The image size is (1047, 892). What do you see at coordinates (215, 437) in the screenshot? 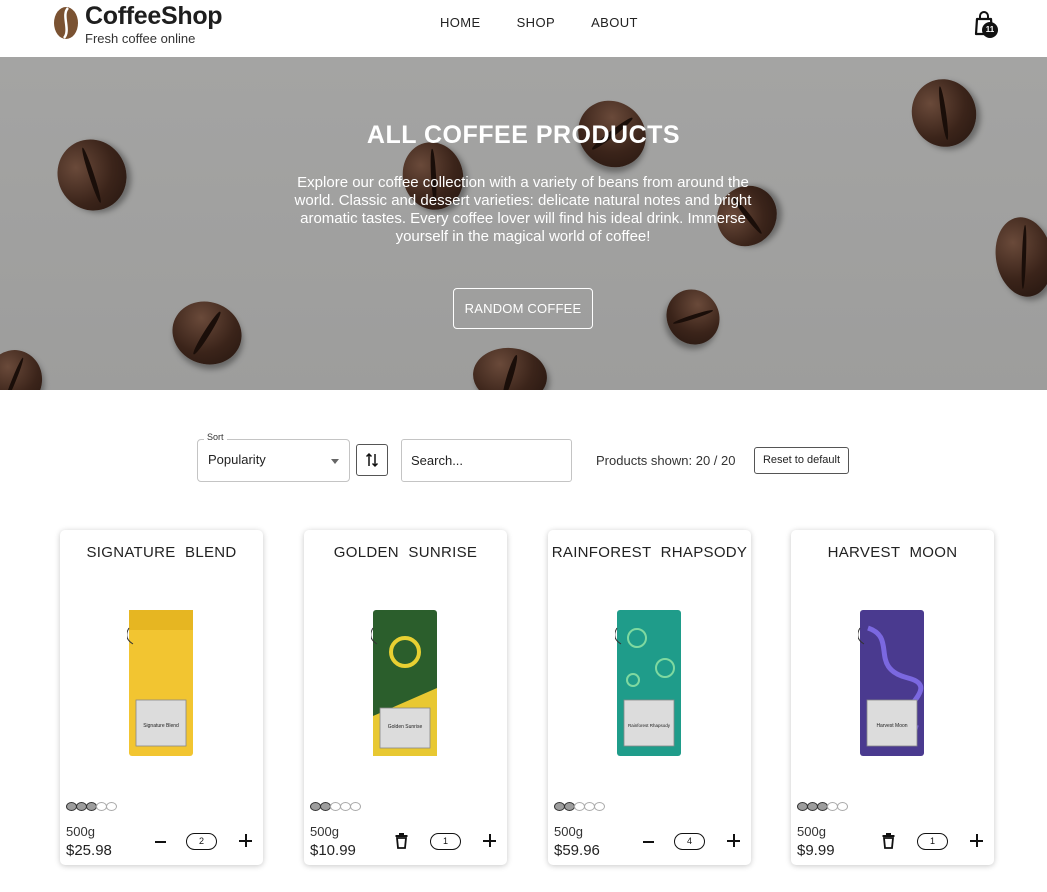
I see `sort-label: Sort` at bounding box center [215, 437].